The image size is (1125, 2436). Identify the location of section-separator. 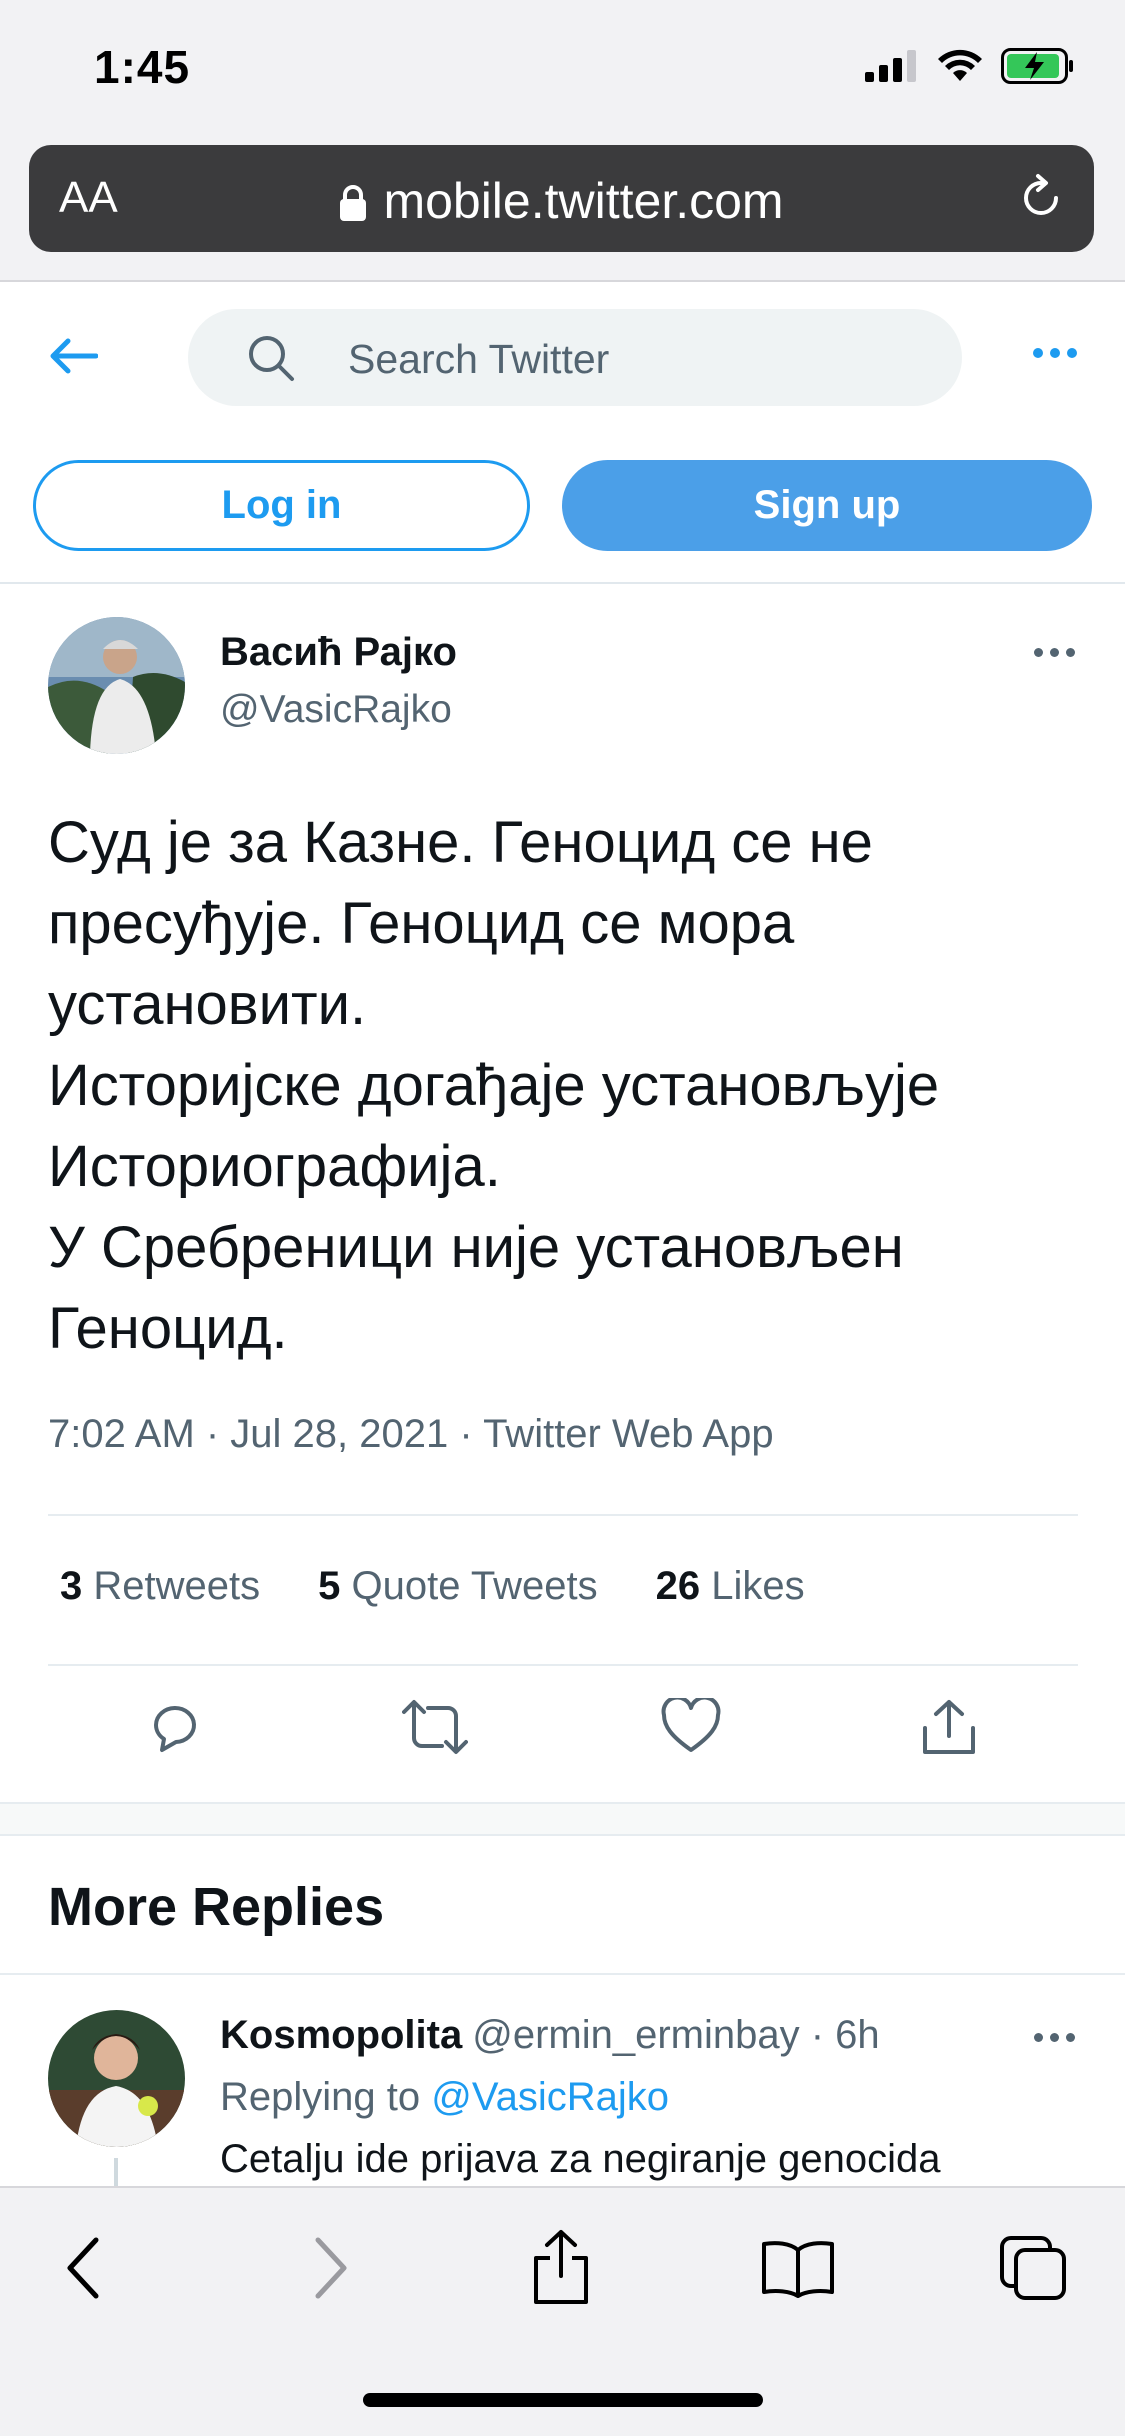
(562, 1819).